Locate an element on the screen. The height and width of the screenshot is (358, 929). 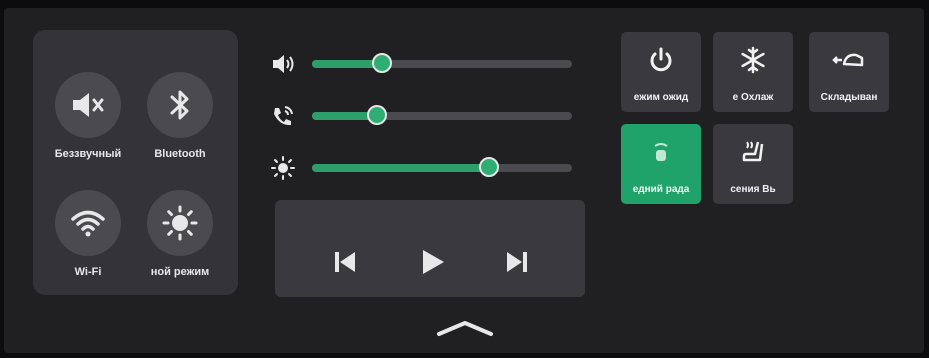
sun-icon is located at coordinates (180, 223).